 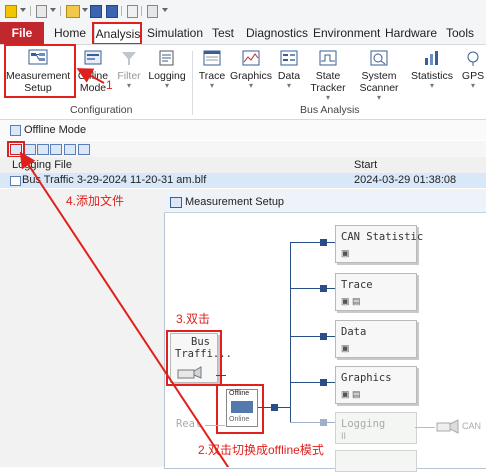 What do you see at coordinates (109, 85) in the screenshot?
I see `annotation-step1: 1` at bounding box center [109, 85].